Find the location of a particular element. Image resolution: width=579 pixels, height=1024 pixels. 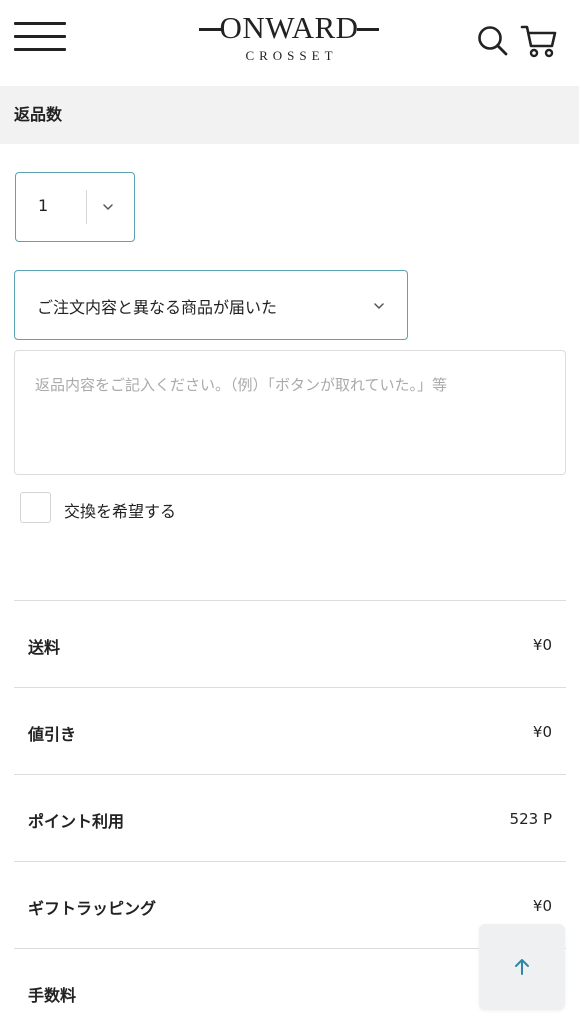

menu-icon is located at coordinates (40, 38).